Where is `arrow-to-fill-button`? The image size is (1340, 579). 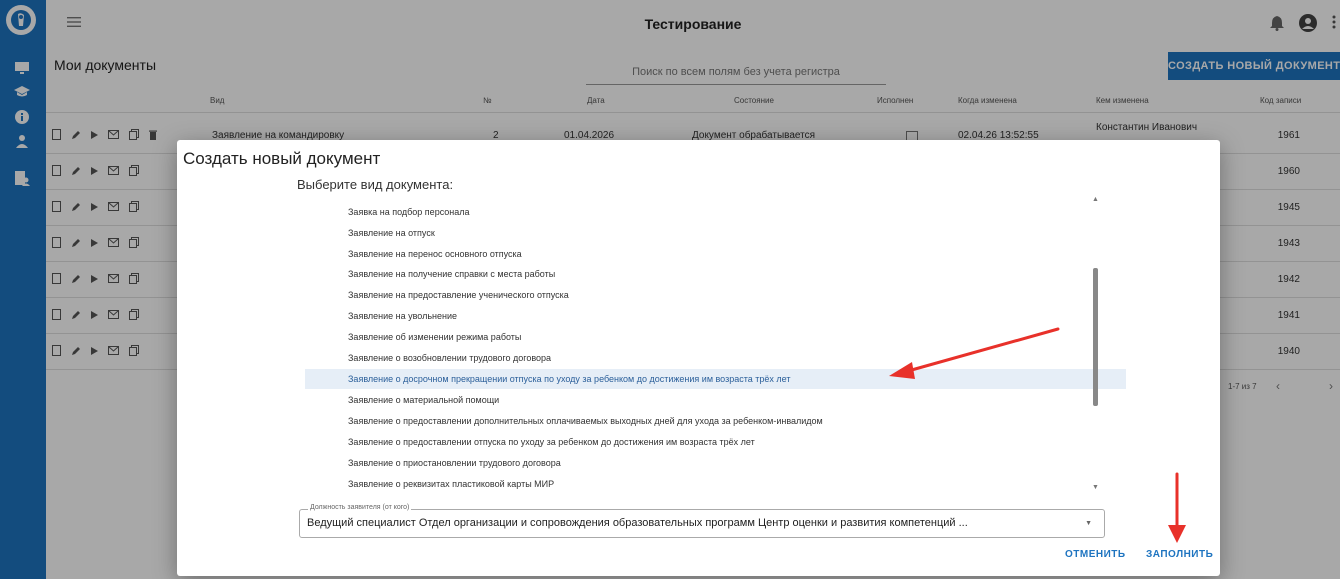 arrow-to-fill-button is located at coordinates (1177, 507).